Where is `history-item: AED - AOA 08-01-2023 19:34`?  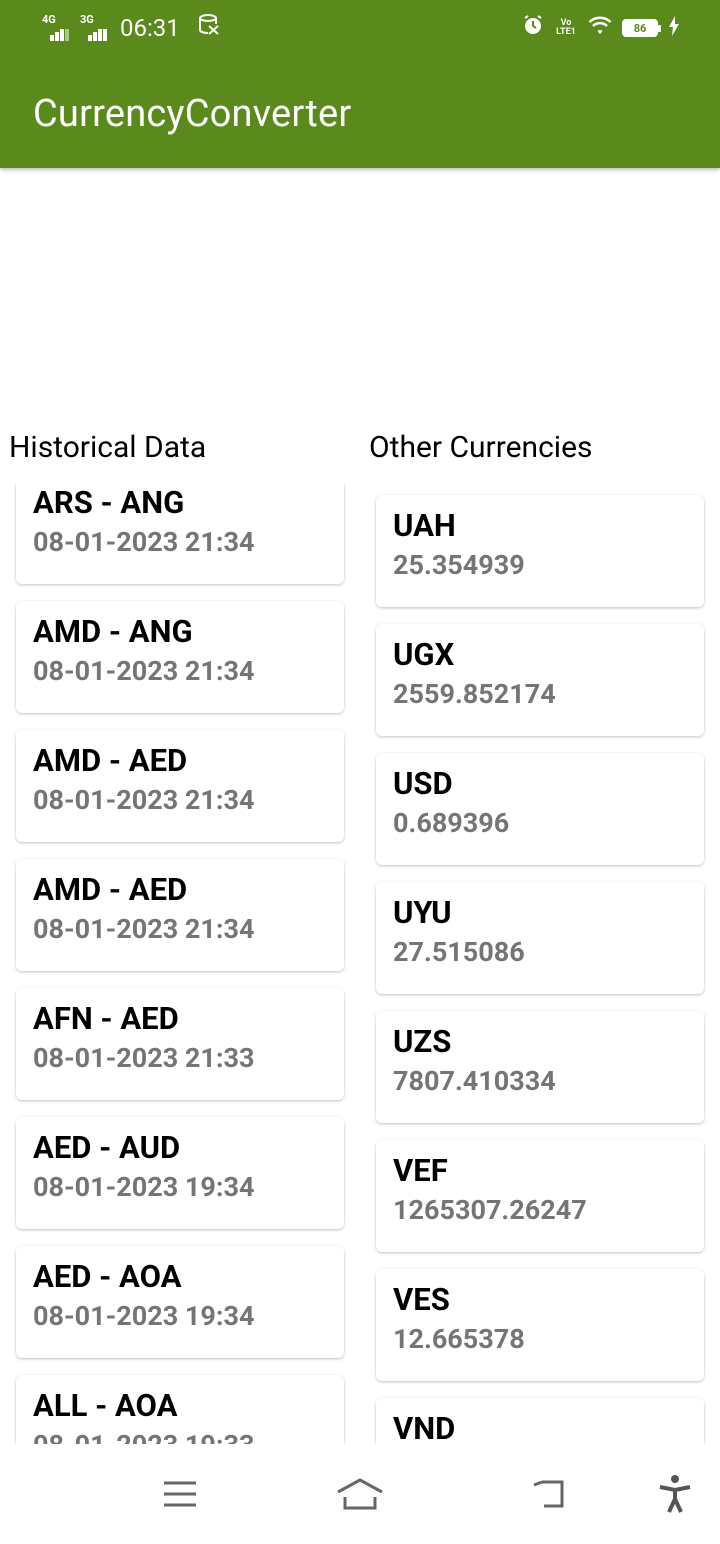 history-item: AED - AOA 08-01-2023 19:34 is located at coordinates (180, 1302).